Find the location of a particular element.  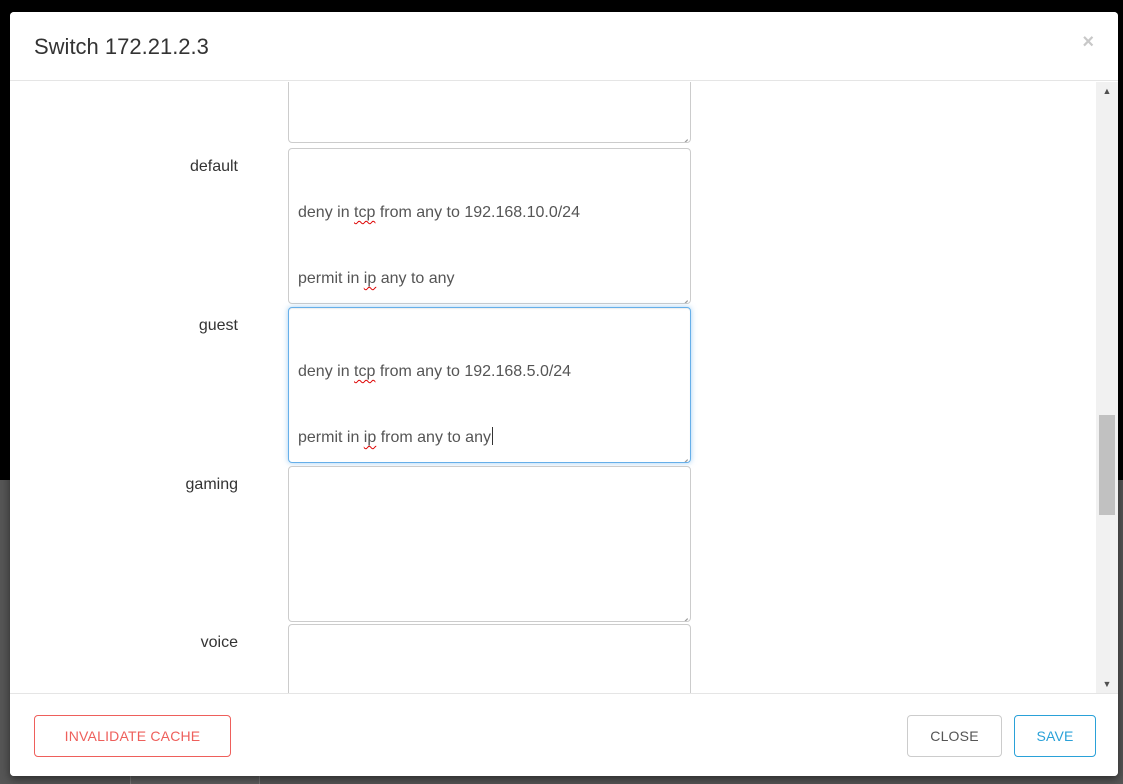

gaming-label: gaming is located at coordinates (211, 484).